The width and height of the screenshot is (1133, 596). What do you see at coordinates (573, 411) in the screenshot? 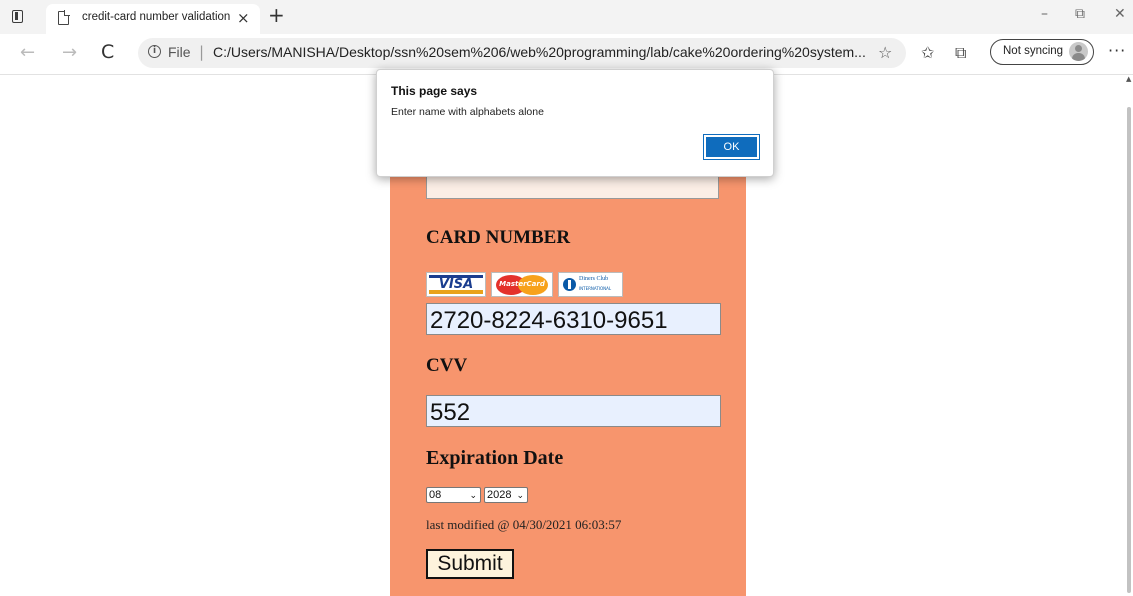
I see `cvv-input: 552` at bounding box center [573, 411].